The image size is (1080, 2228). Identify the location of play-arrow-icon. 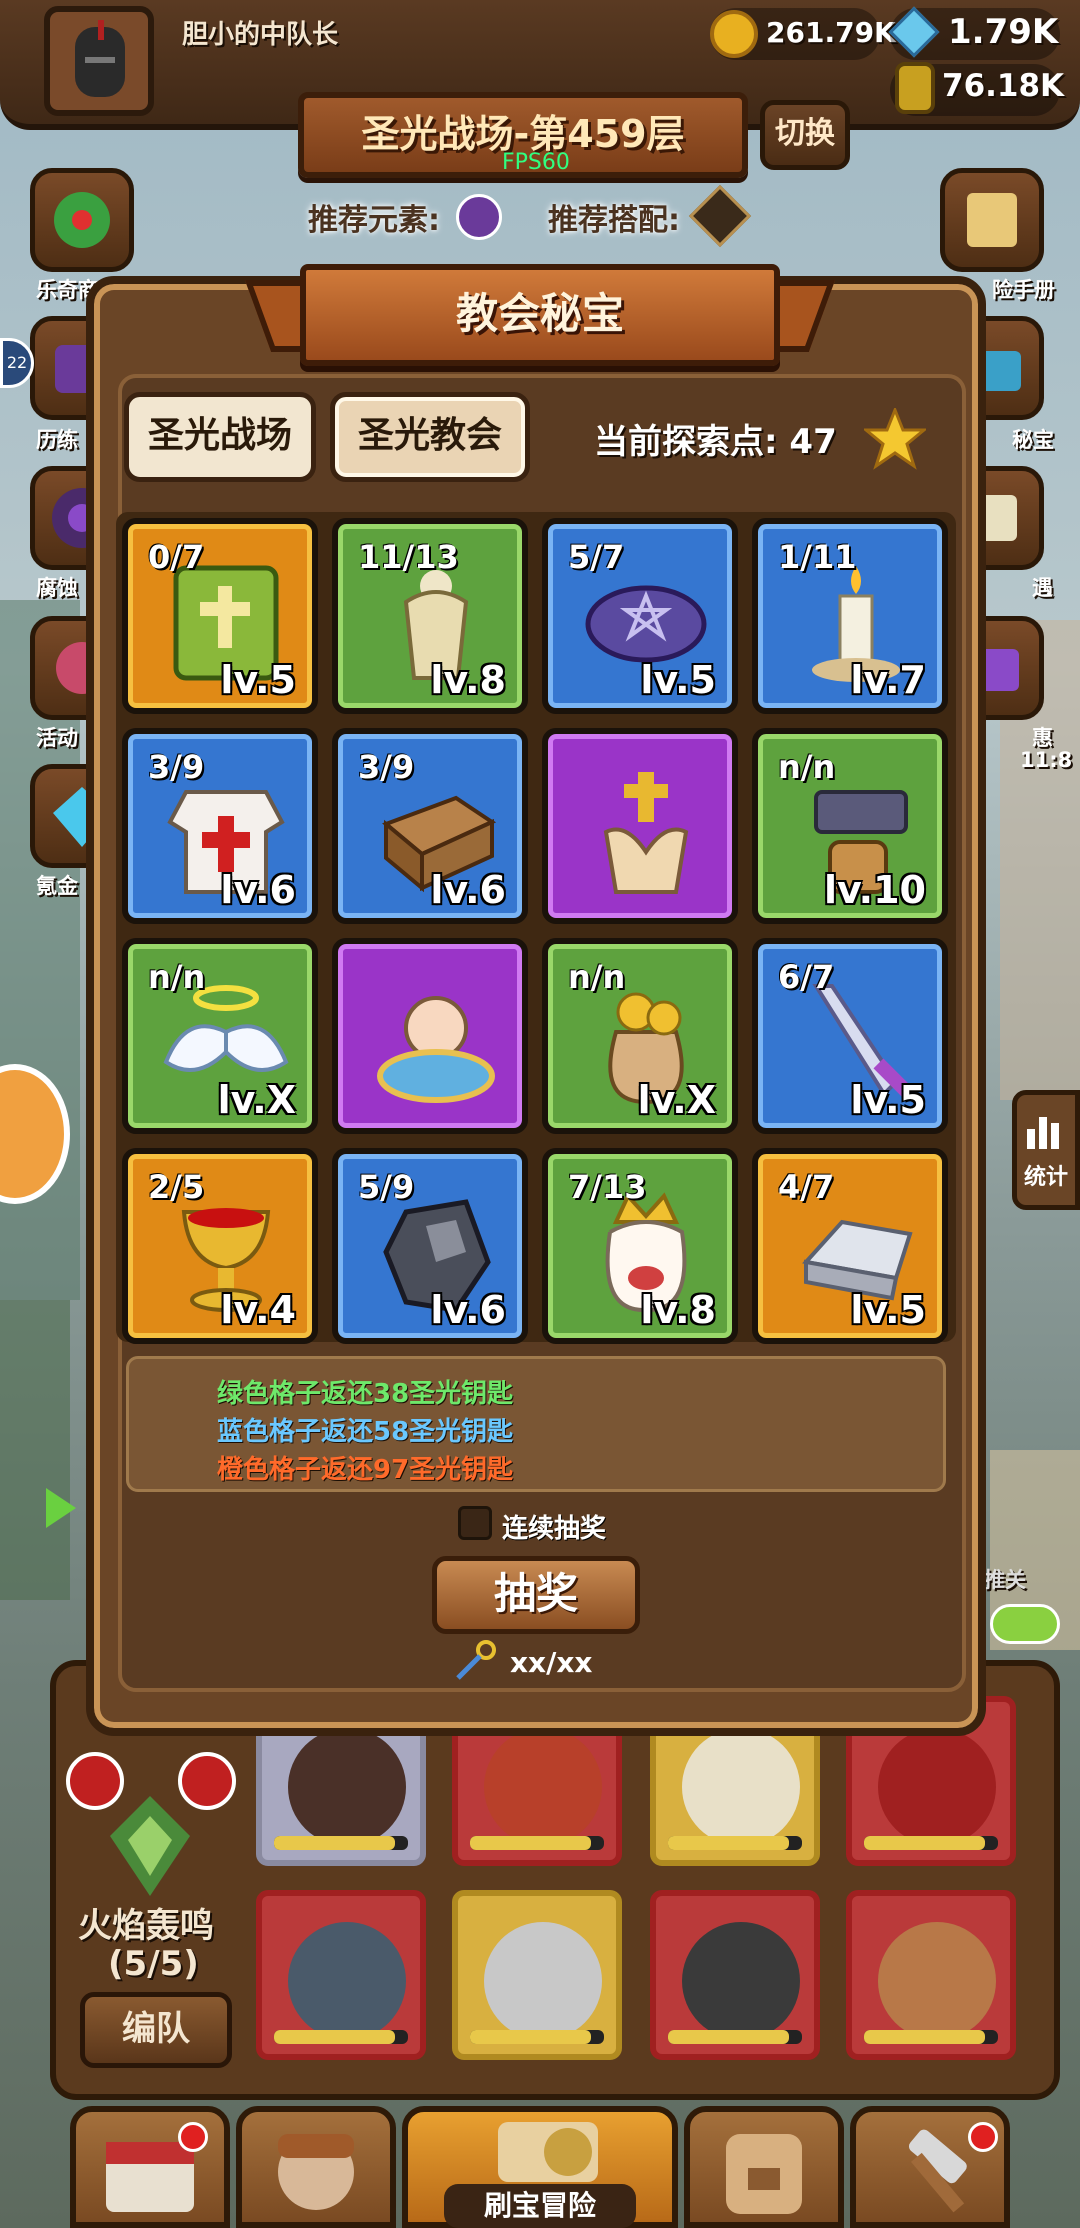
(61, 1508).